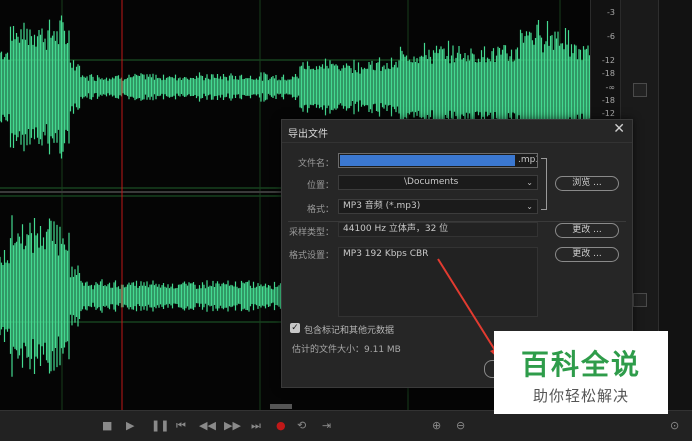  What do you see at coordinates (315, 164) in the screenshot?
I see `filename-label: 文件名：` at bounding box center [315, 164].